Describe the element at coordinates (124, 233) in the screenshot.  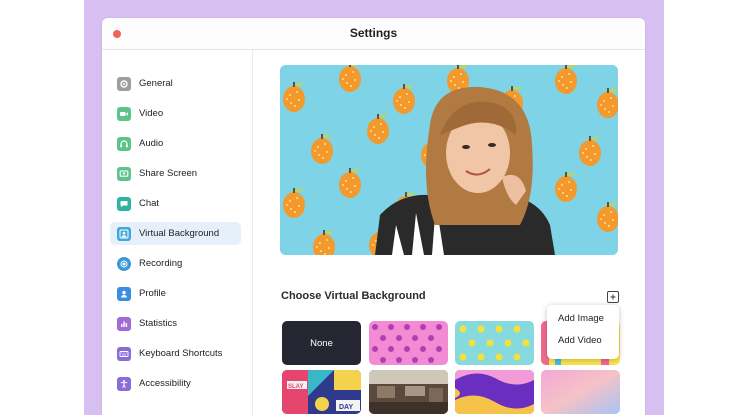
I see `person-portrait-icon` at that location.